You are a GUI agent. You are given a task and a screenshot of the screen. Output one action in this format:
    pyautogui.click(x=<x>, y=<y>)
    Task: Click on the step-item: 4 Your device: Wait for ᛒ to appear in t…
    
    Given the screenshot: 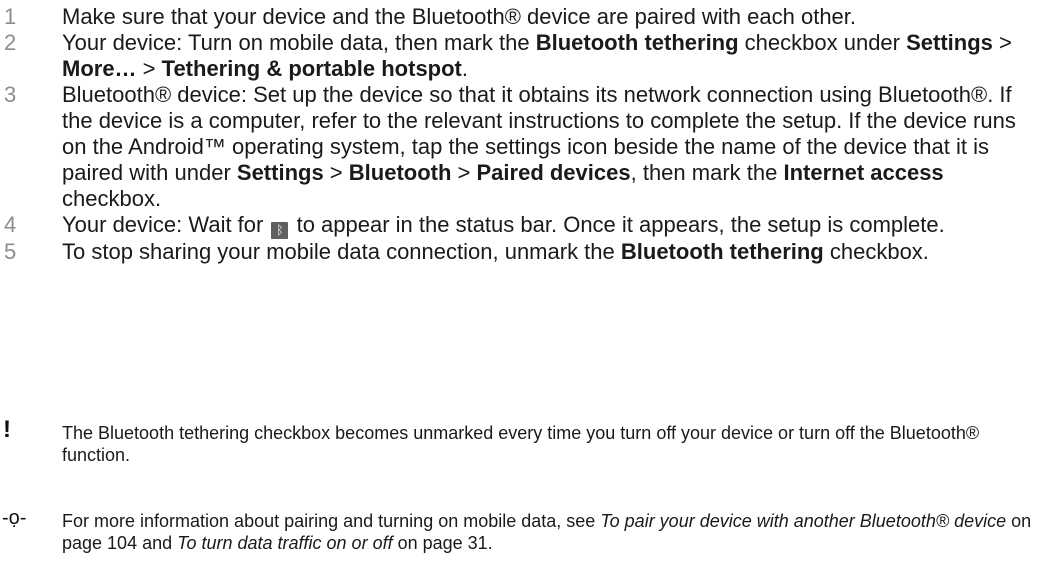 What is the action you would take?
    pyautogui.click(x=522, y=225)
    